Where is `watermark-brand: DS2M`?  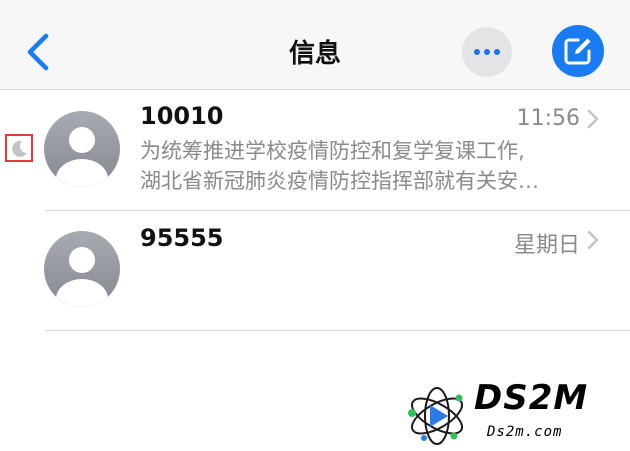
watermark-brand: DS2M is located at coordinates (531, 398).